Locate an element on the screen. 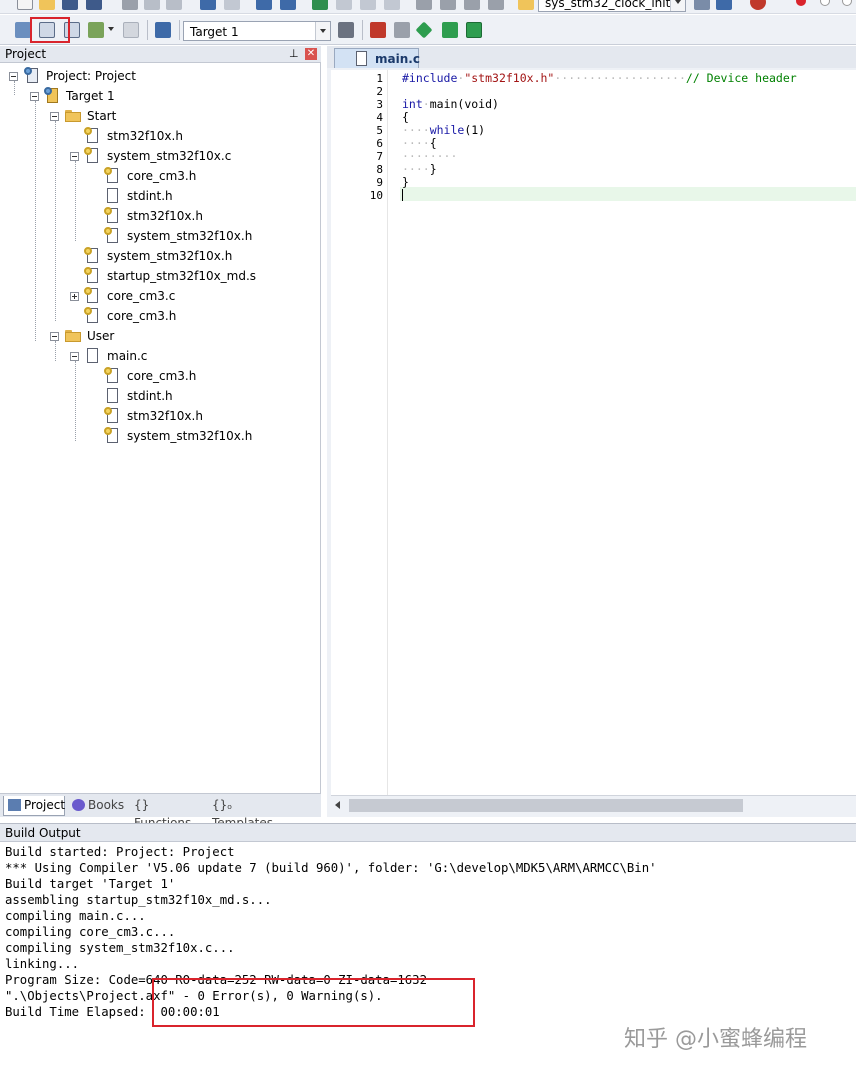 This screenshot has width=856, height=1070. code-token: } is located at coordinates (433, 169).